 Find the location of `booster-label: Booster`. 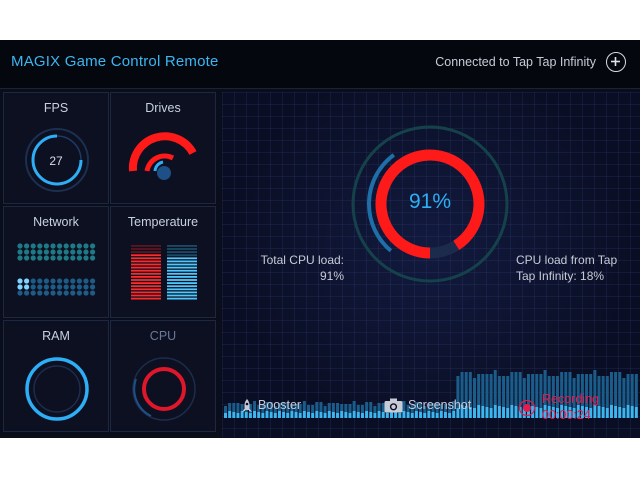

booster-label: Booster is located at coordinates (280, 405).